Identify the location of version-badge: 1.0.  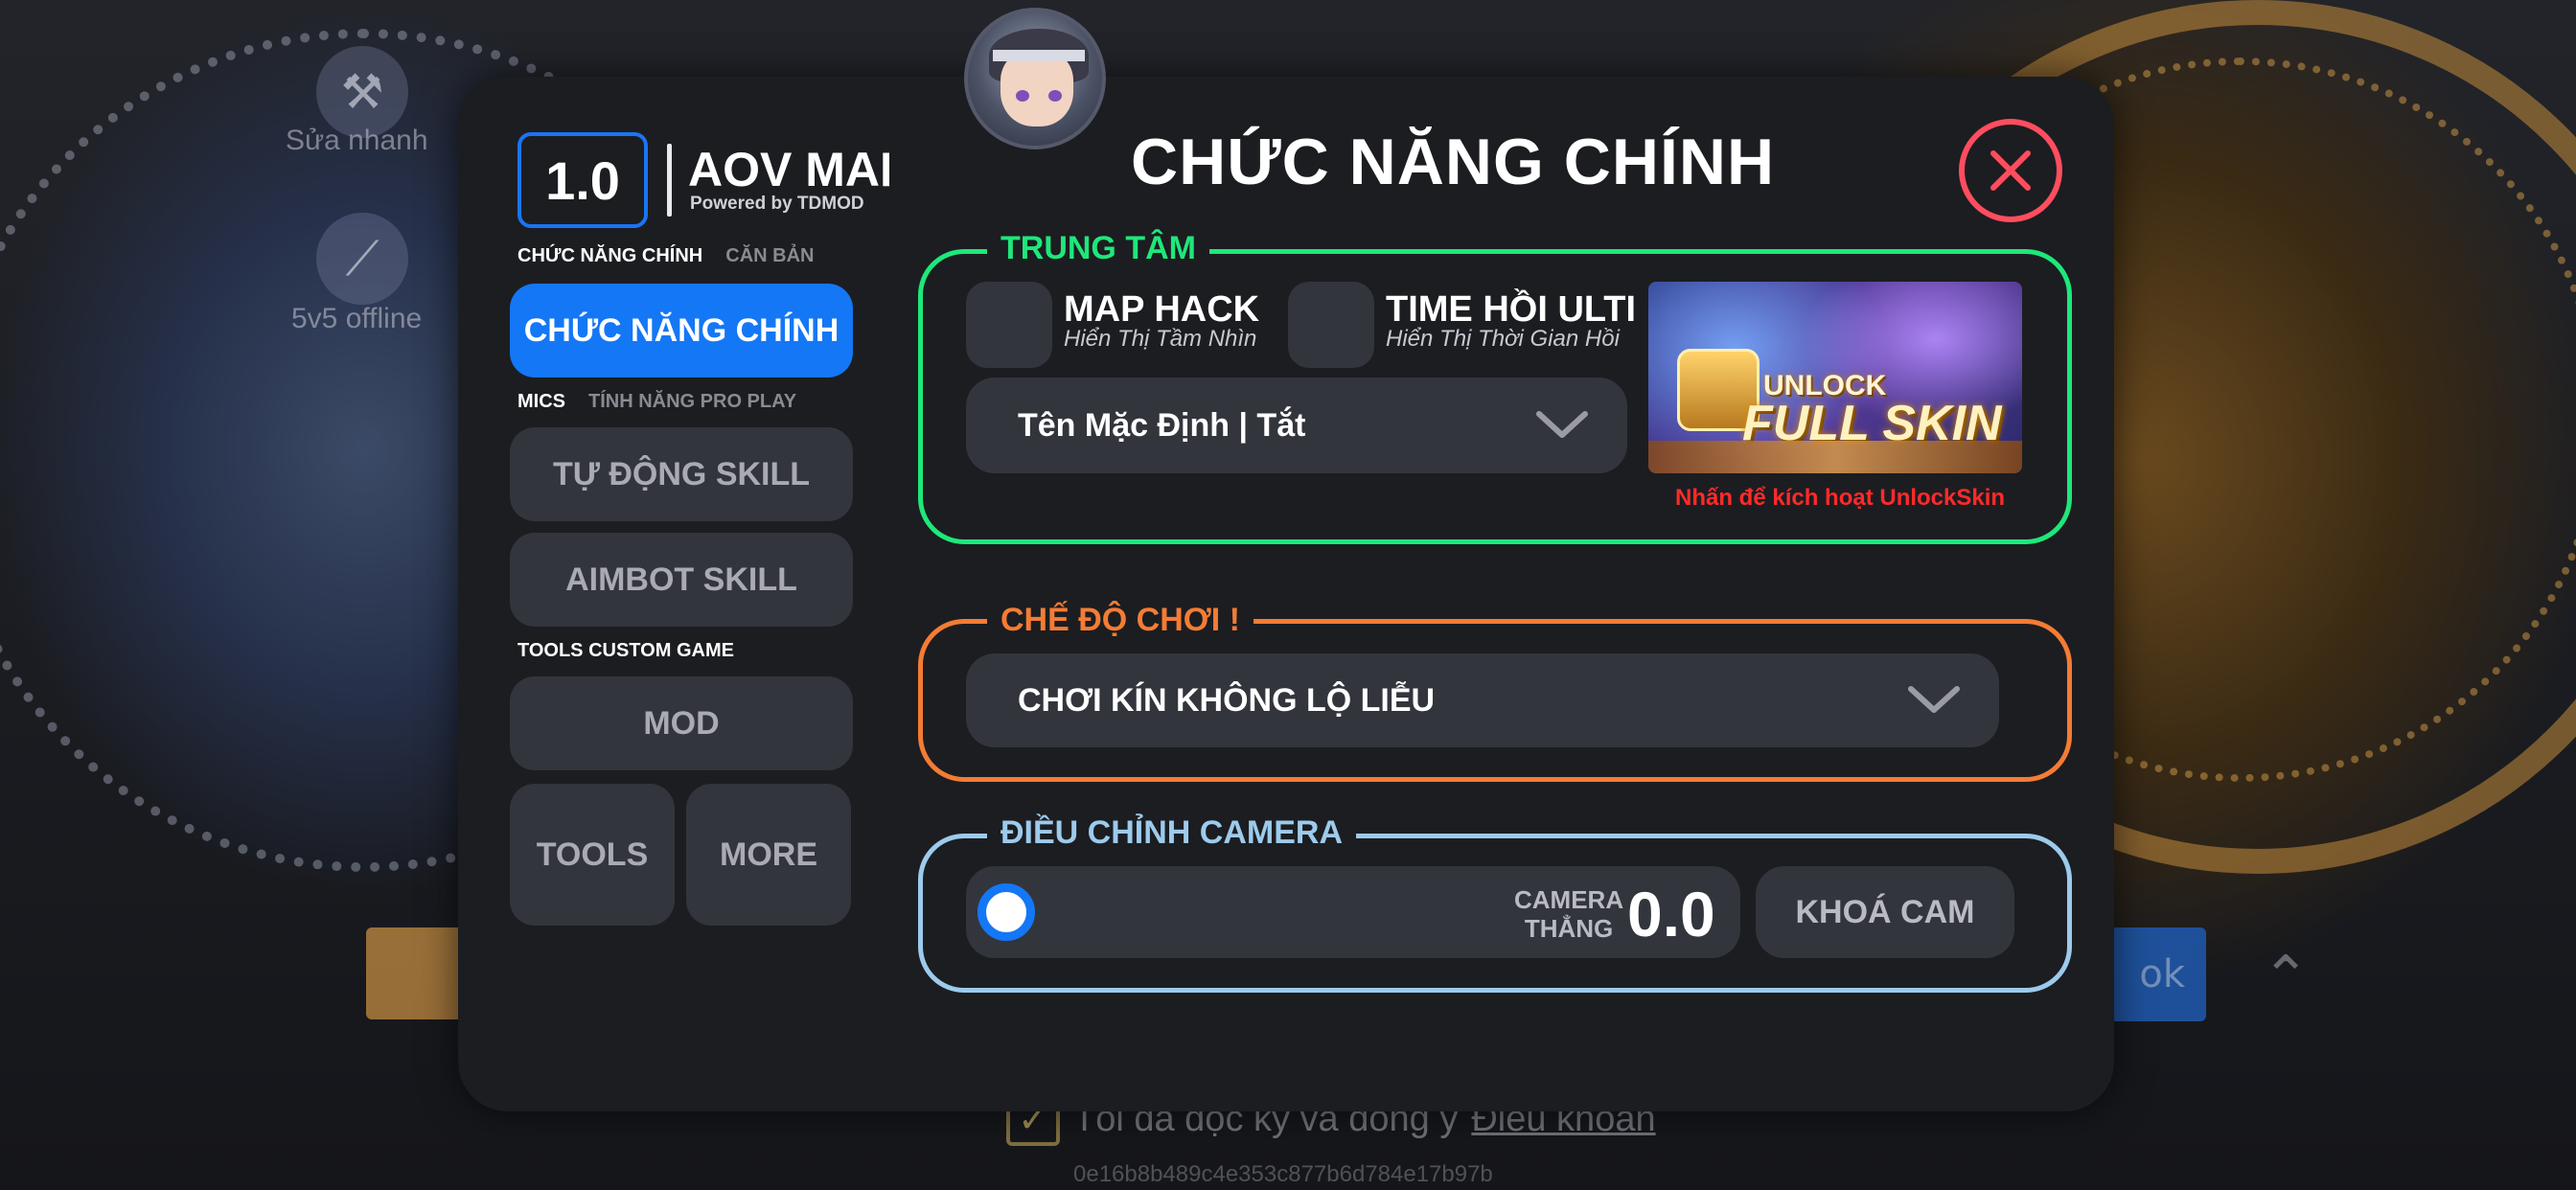
(583, 180).